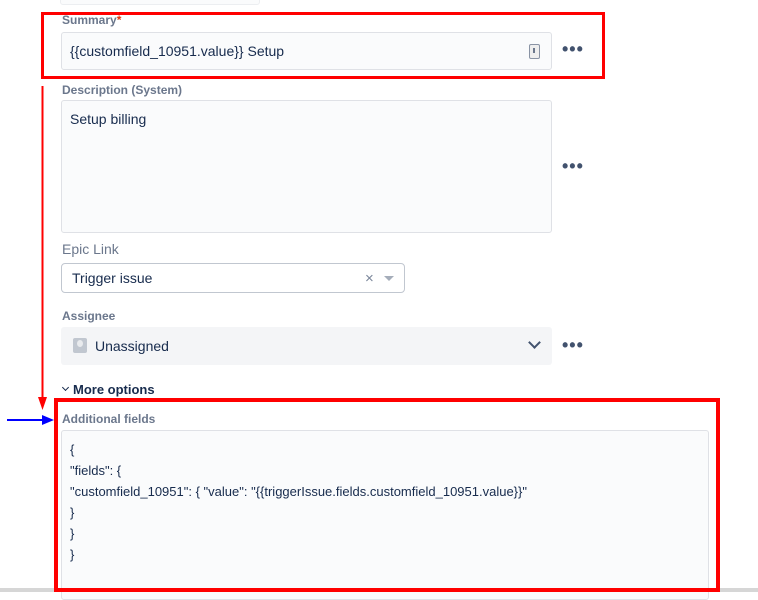 The height and width of the screenshot is (600, 758). Describe the element at coordinates (48, 420) in the screenshot. I see `blue-arrow-head` at that location.